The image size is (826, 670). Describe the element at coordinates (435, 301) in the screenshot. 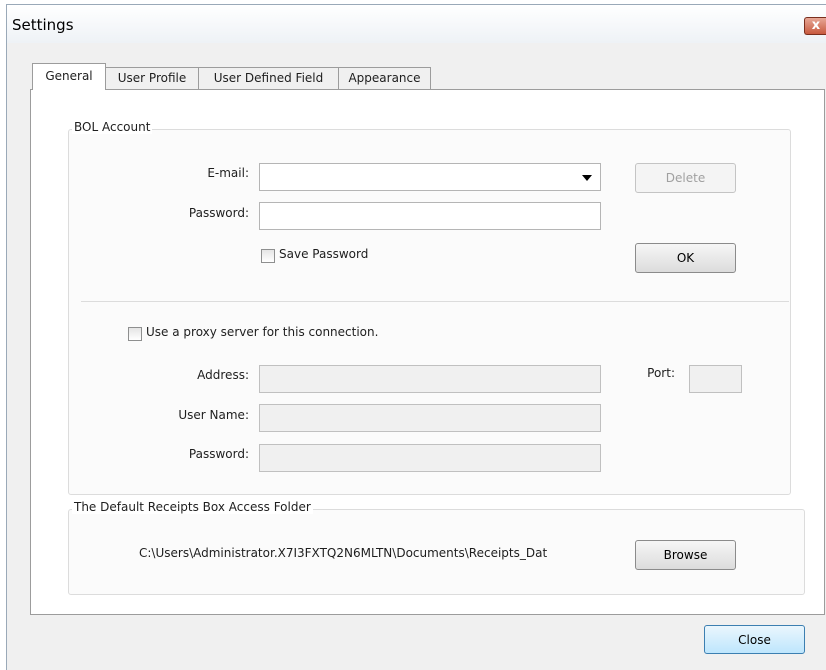

I see `group-divider` at that location.